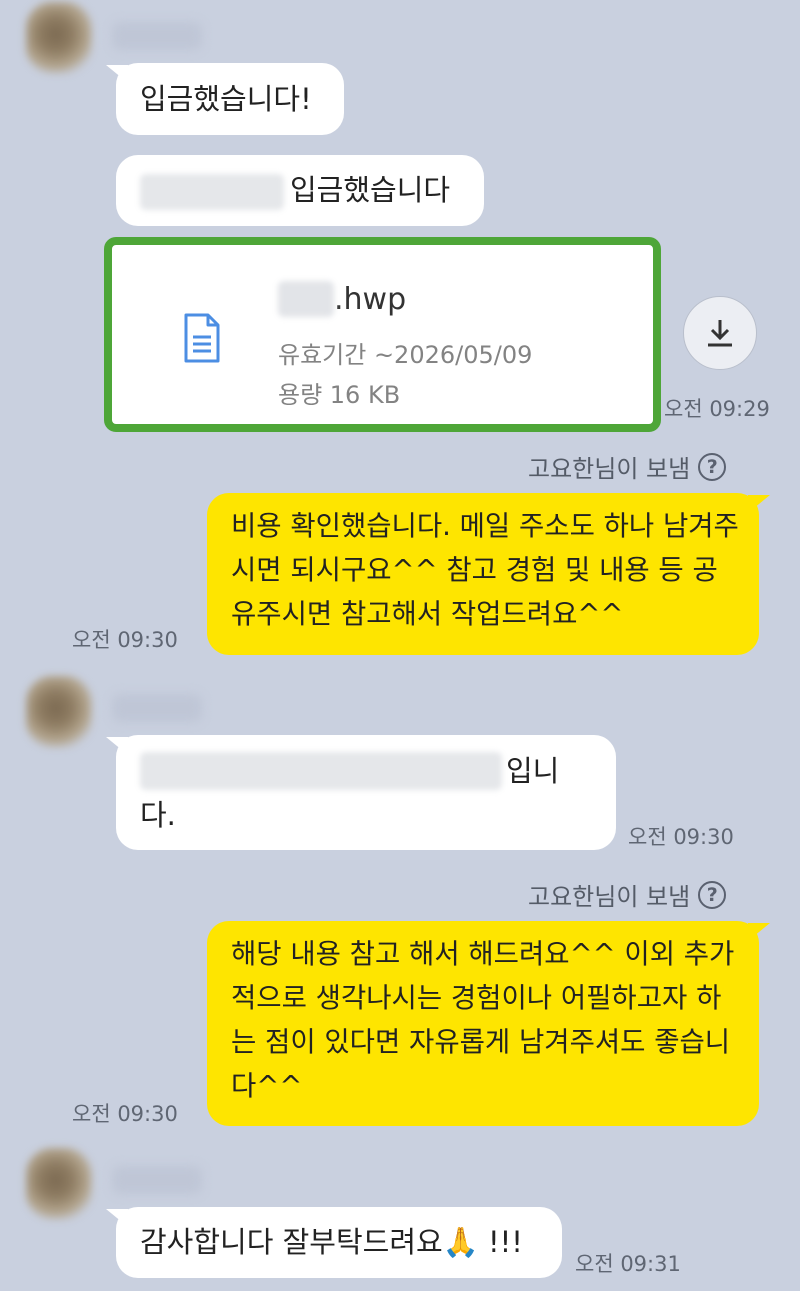  What do you see at coordinates (212, 192) in the screenshot?
I see `redacted-text` at bounding box center [212, 192].